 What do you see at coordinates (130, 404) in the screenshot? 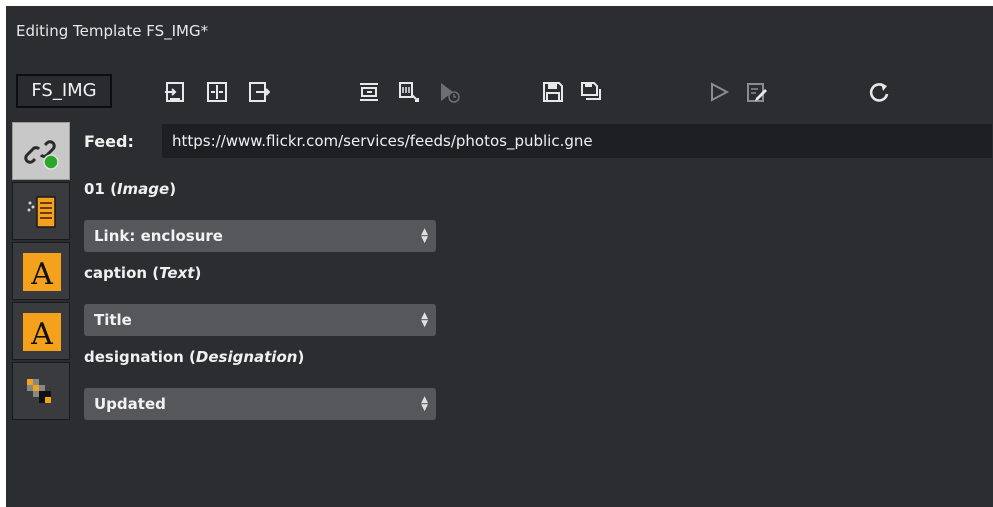
I see `select-value: Updated` at bounding box center [130, 404].